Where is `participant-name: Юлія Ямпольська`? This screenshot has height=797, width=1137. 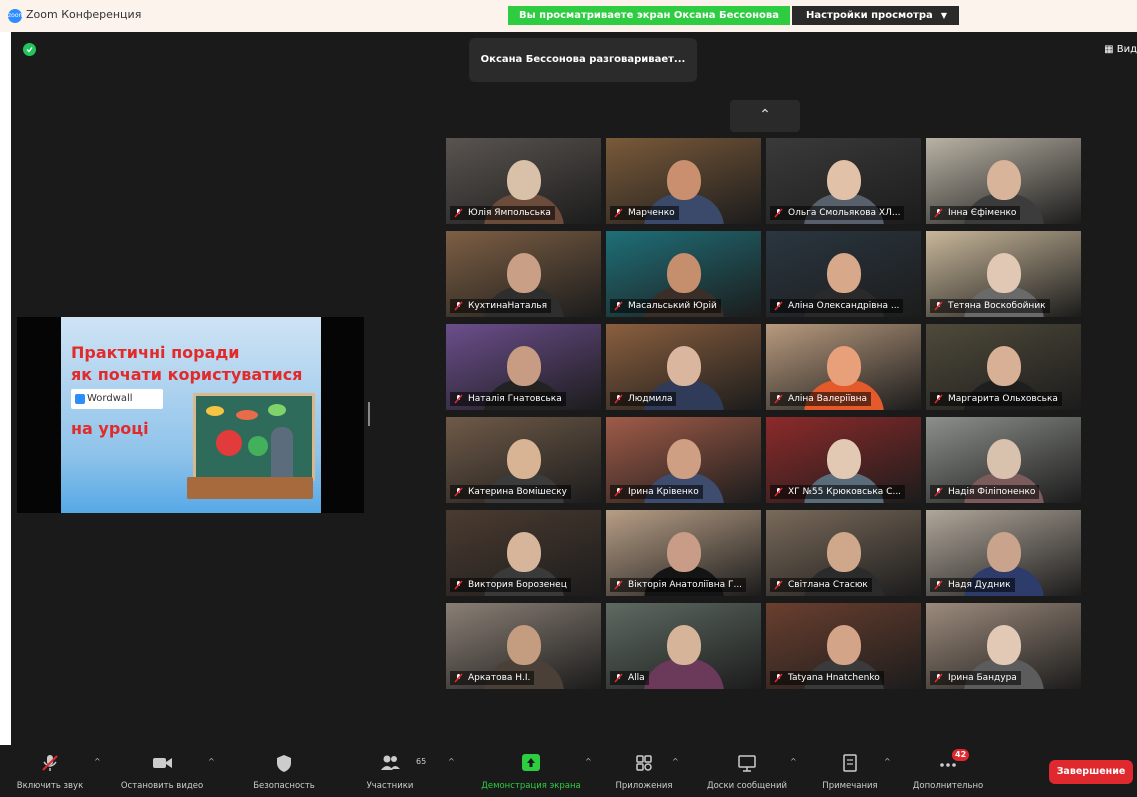
participant-name: Юлія Ямпольська is located at coordinates (509, 213).